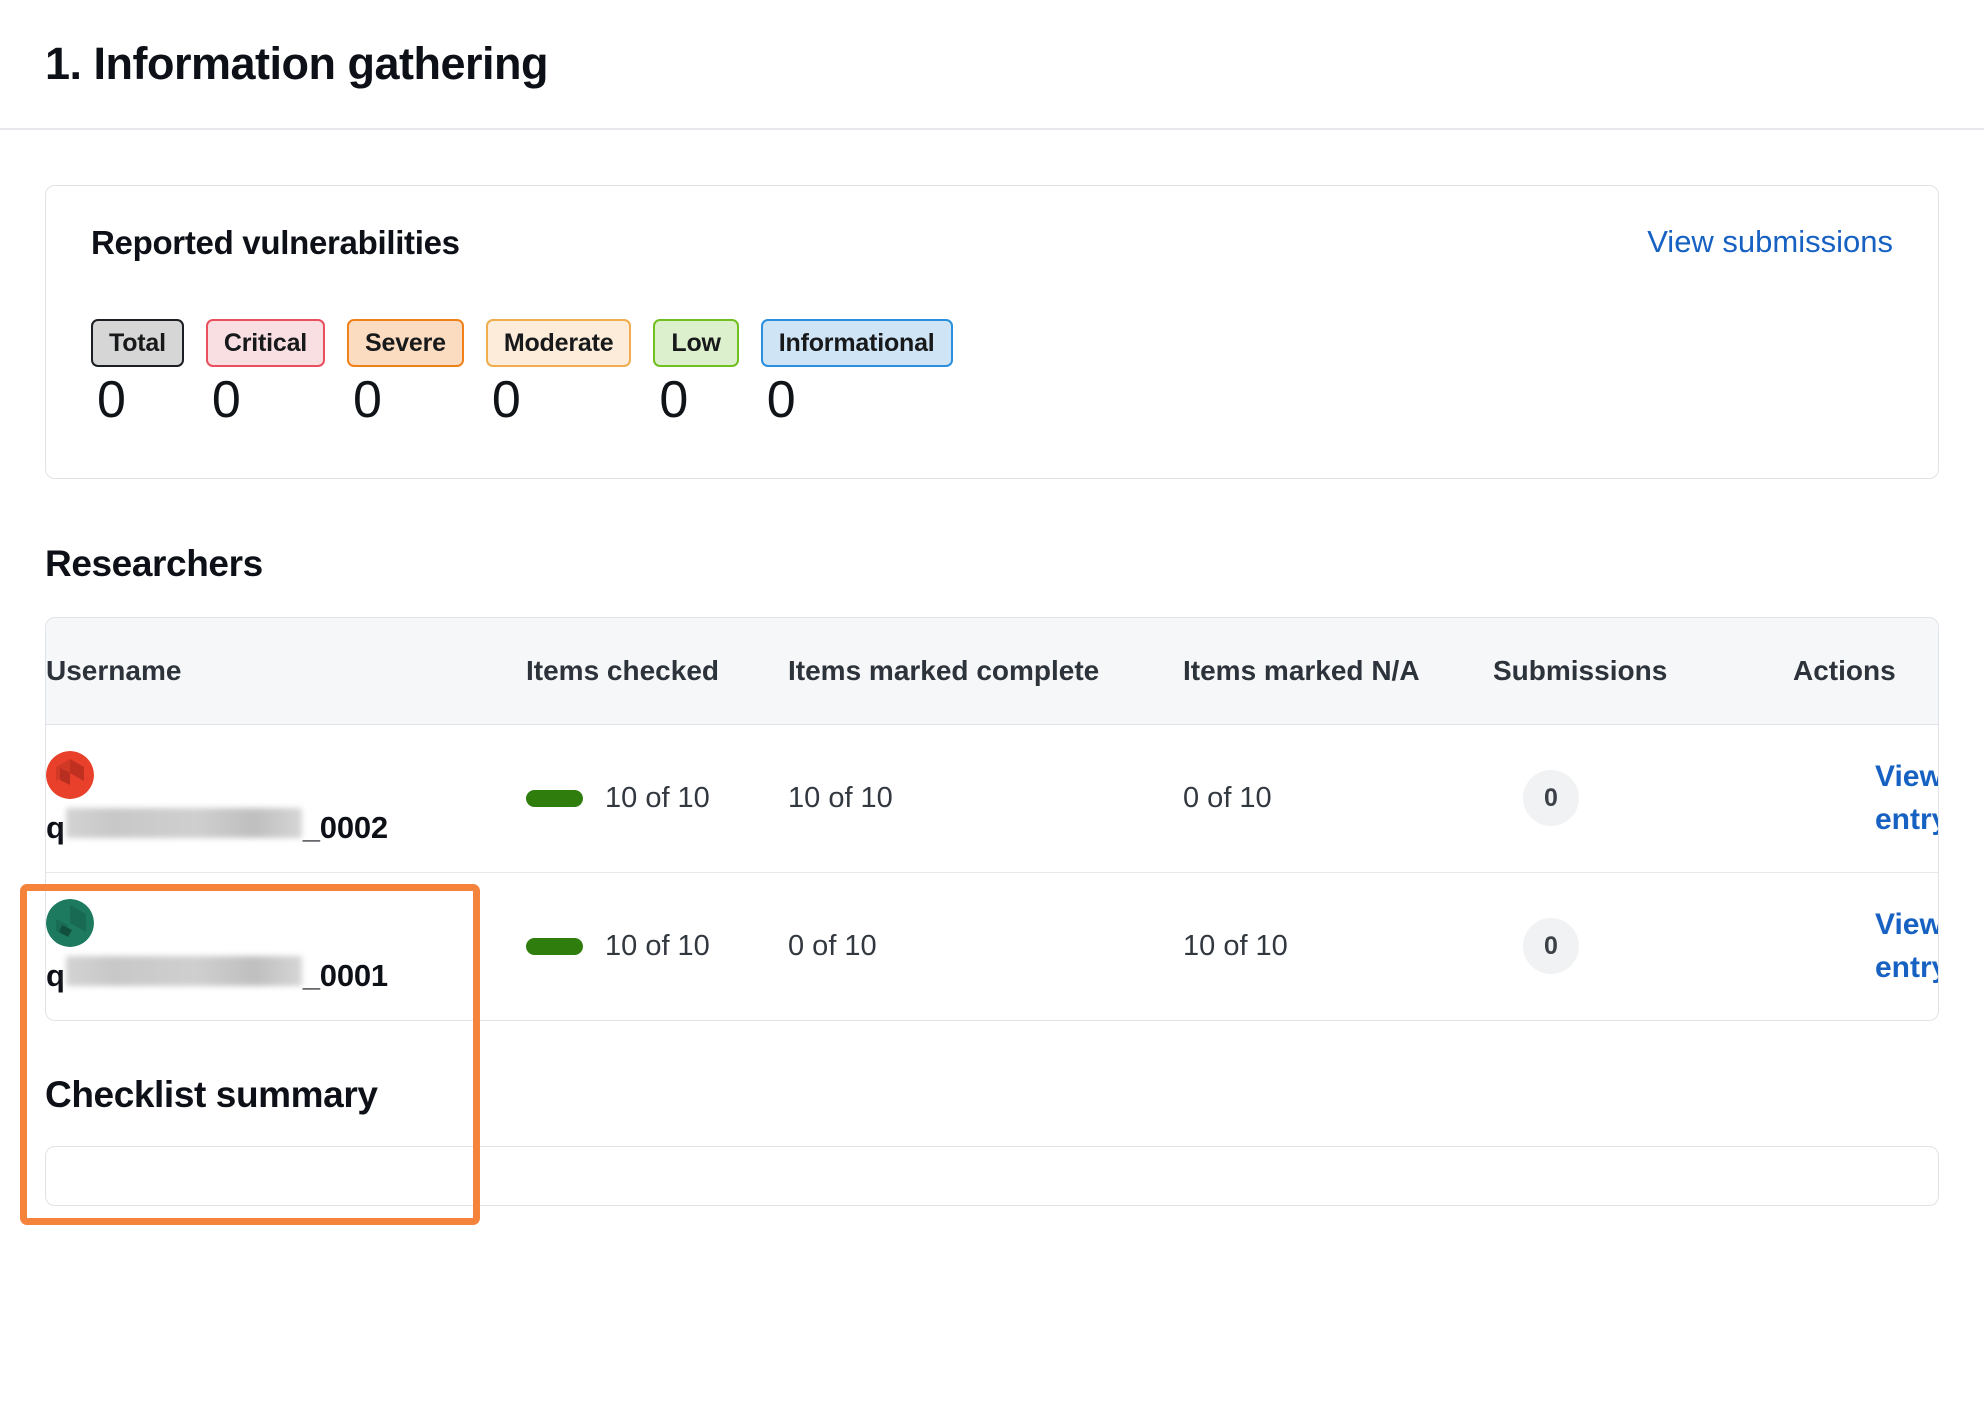  What do you see at coordinates (154, 563) in the screenshot?
I see `researchers-heading: Researchers` at bounding box center [154, 563].